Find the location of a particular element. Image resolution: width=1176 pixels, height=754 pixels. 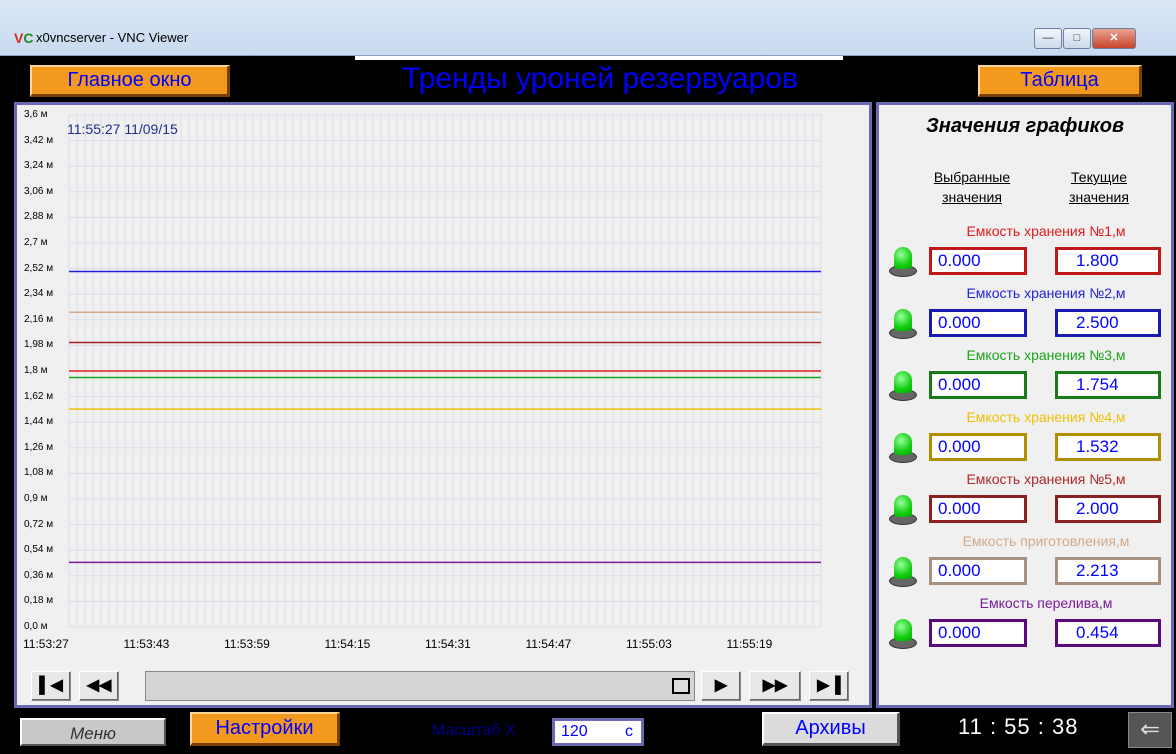

series-label: Емкость хранения №4,м is located at coordinates (1046, 417).